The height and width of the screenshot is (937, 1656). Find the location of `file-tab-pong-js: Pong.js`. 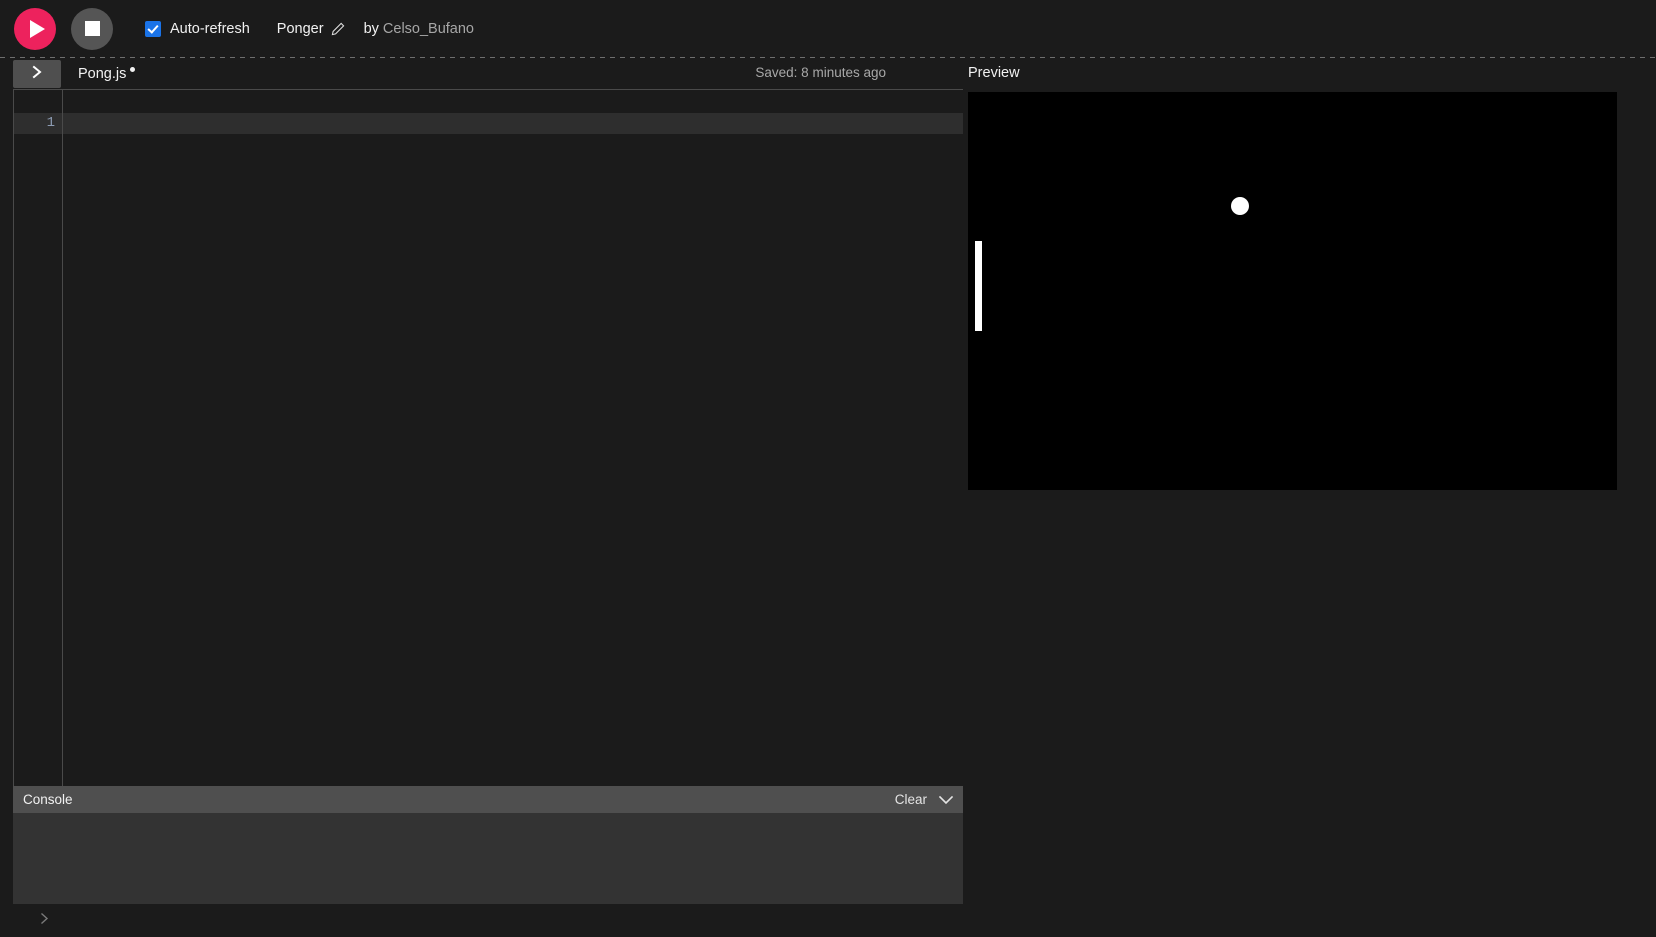

file-tab-pong-js: Pong.js is located at coordinates (107, 73).